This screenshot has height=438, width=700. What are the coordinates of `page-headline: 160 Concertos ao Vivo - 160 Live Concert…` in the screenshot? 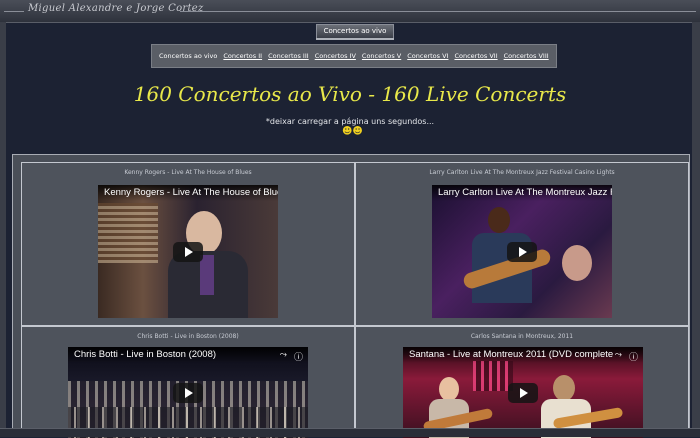 It's located at (350, 94).